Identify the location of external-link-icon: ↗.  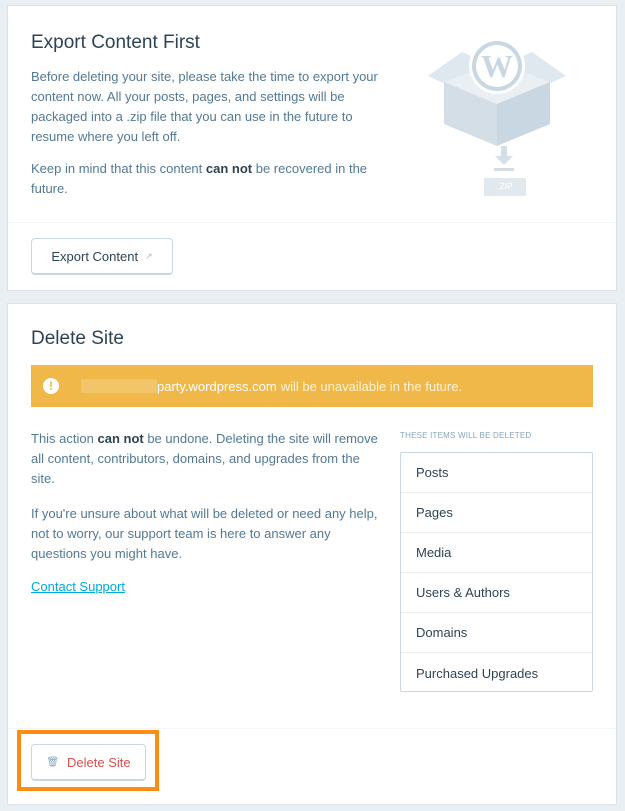
(149, 255).